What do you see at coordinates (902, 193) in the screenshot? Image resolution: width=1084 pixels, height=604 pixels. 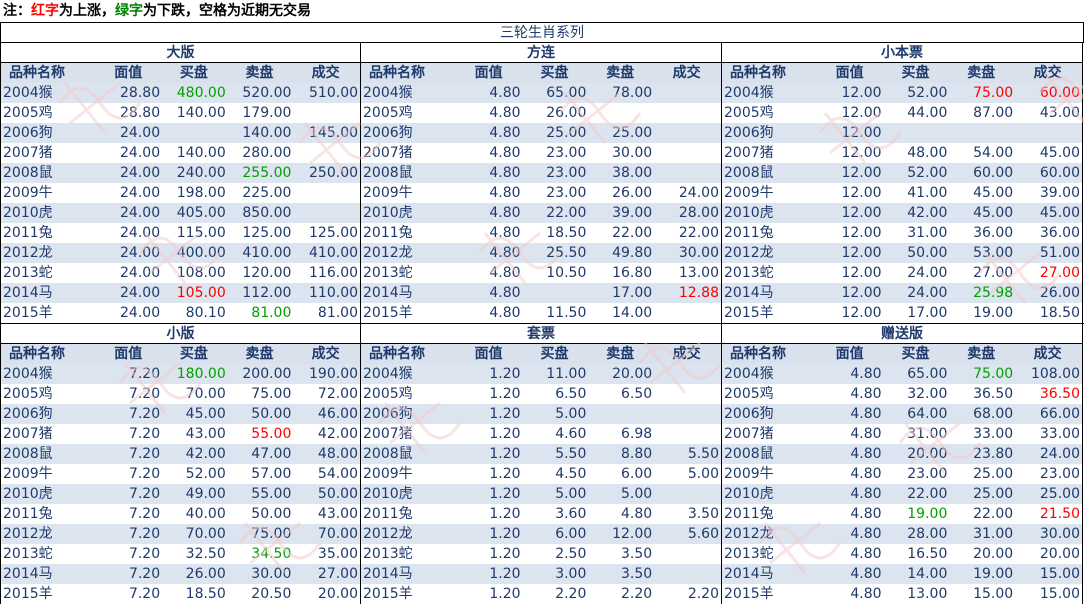 I see `table-row: 2009牛 12.00 41.00 45.00 39.00` at bounding box center [902, 193].